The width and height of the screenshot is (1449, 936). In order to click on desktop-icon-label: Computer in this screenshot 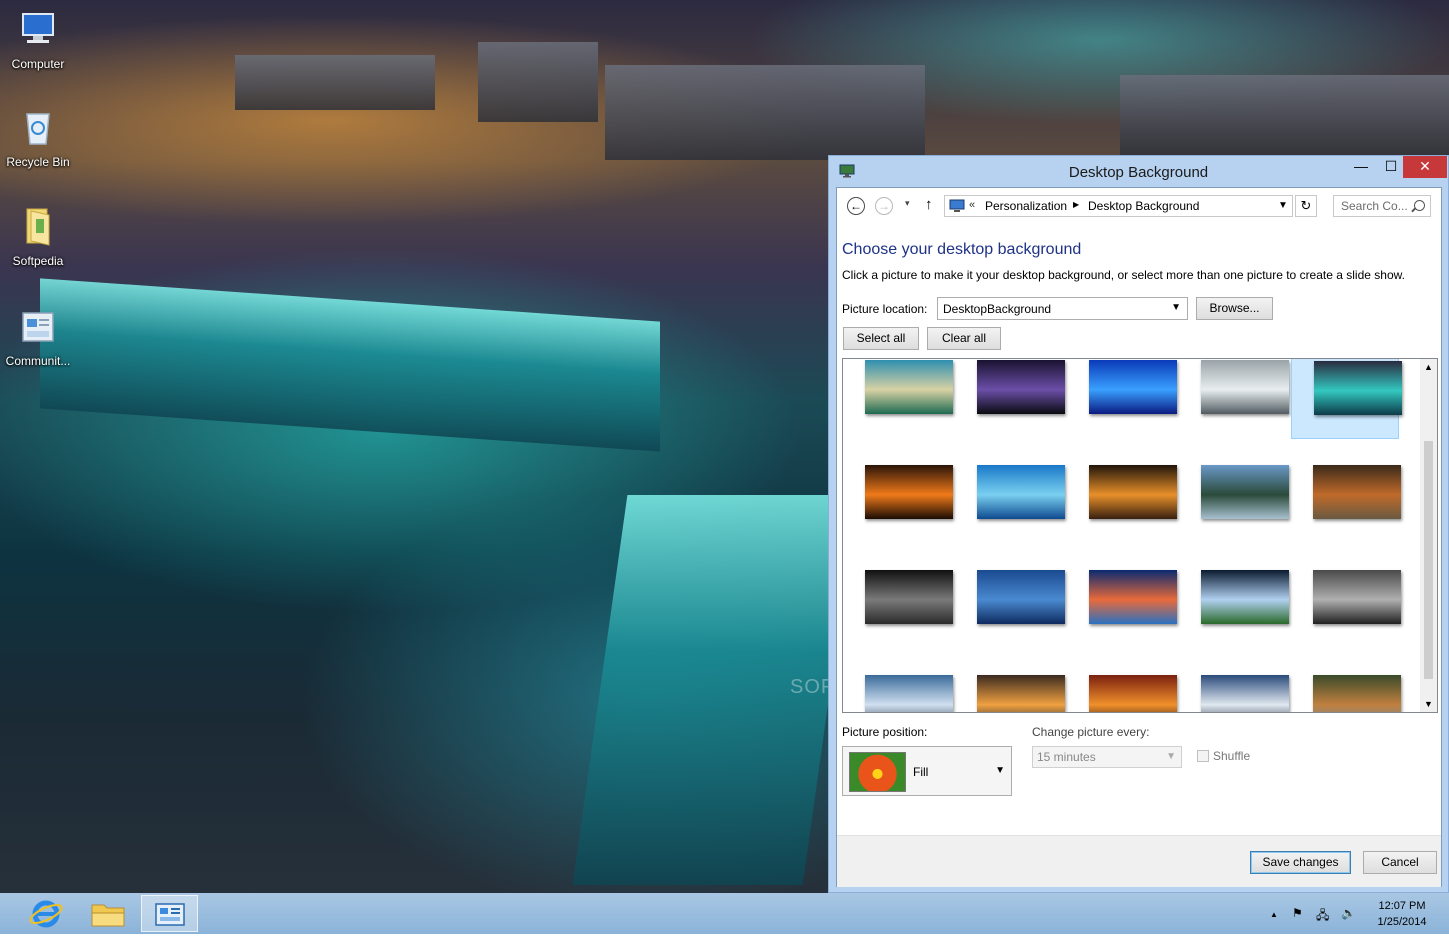, I will do `click(38, 64)`.